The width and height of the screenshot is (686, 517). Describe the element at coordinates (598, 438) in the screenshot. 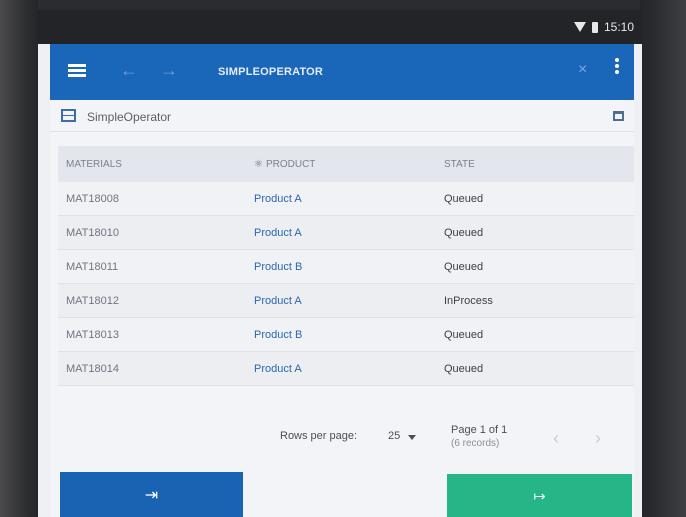

I see `chevron-right-icon: ›` at that location.